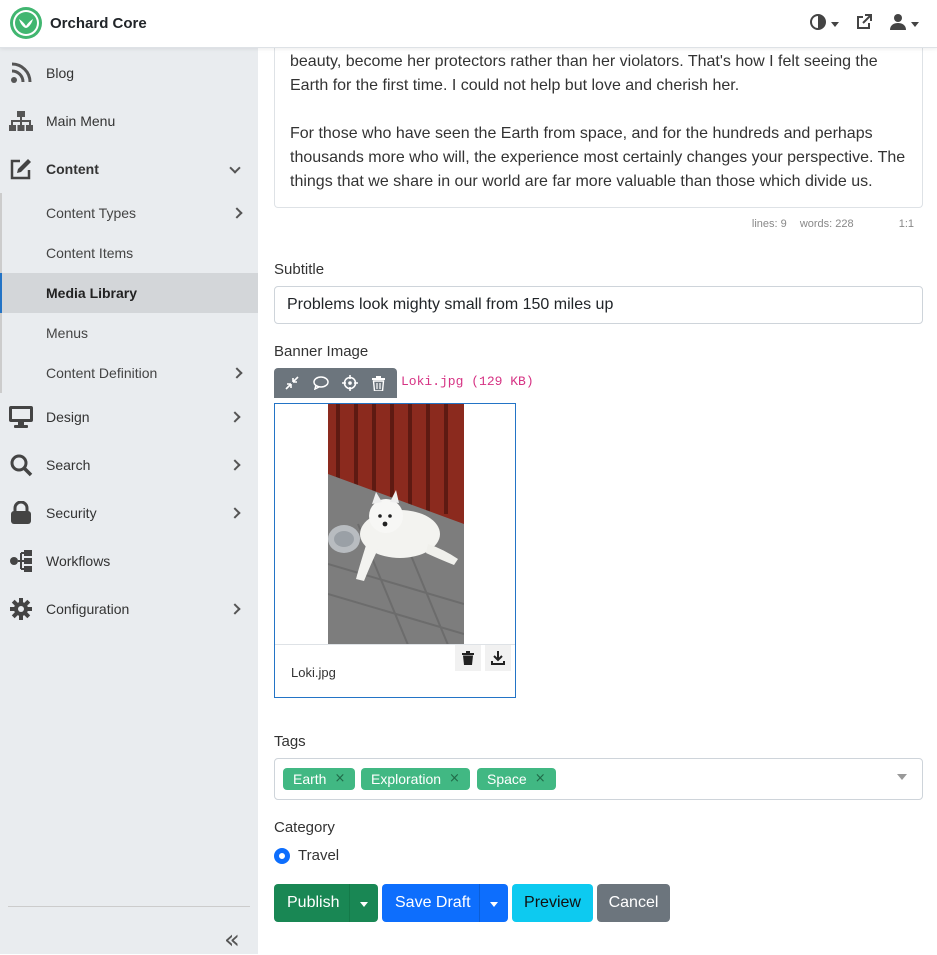  What do you see at coordinates (494, 904) in the screenshot?
I see `save-draft-dropdown-caret-icon` at bounding box center [494, 904].